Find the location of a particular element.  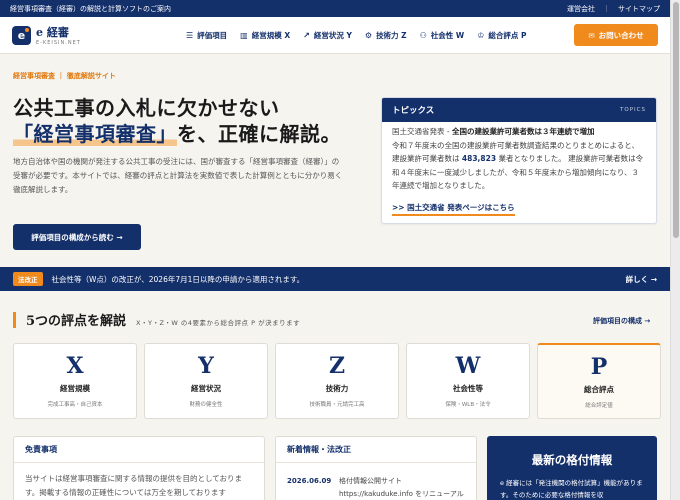

topics-header: トピックス TOPICS is located at coordinates (519, 110).